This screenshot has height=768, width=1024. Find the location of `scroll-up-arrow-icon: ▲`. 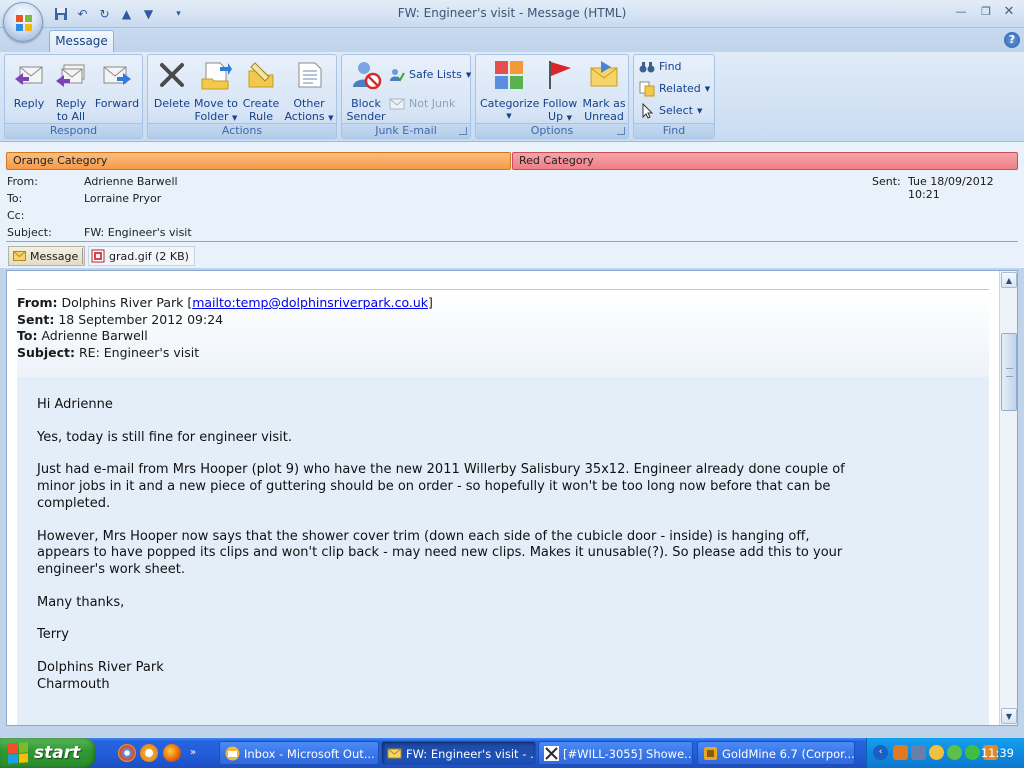

scroll-up-arrow-icon: ▲ is located at coordinates (1009, 280).